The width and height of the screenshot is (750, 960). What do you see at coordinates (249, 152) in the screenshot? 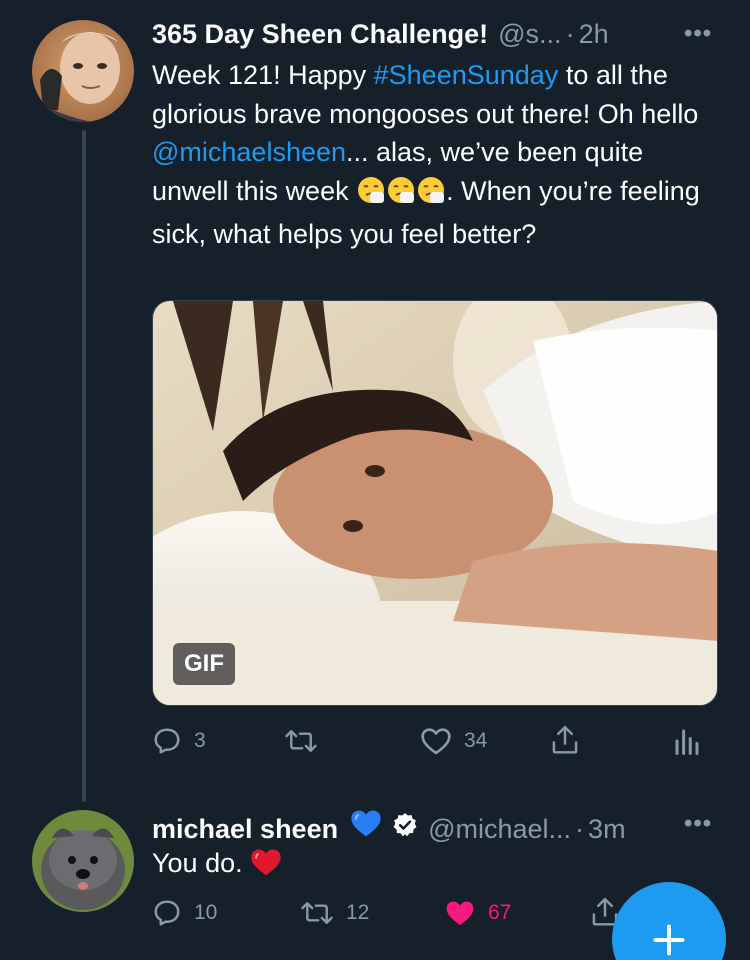
I see `mention-link: @michaelsheen` at bounding box center [249, 152].